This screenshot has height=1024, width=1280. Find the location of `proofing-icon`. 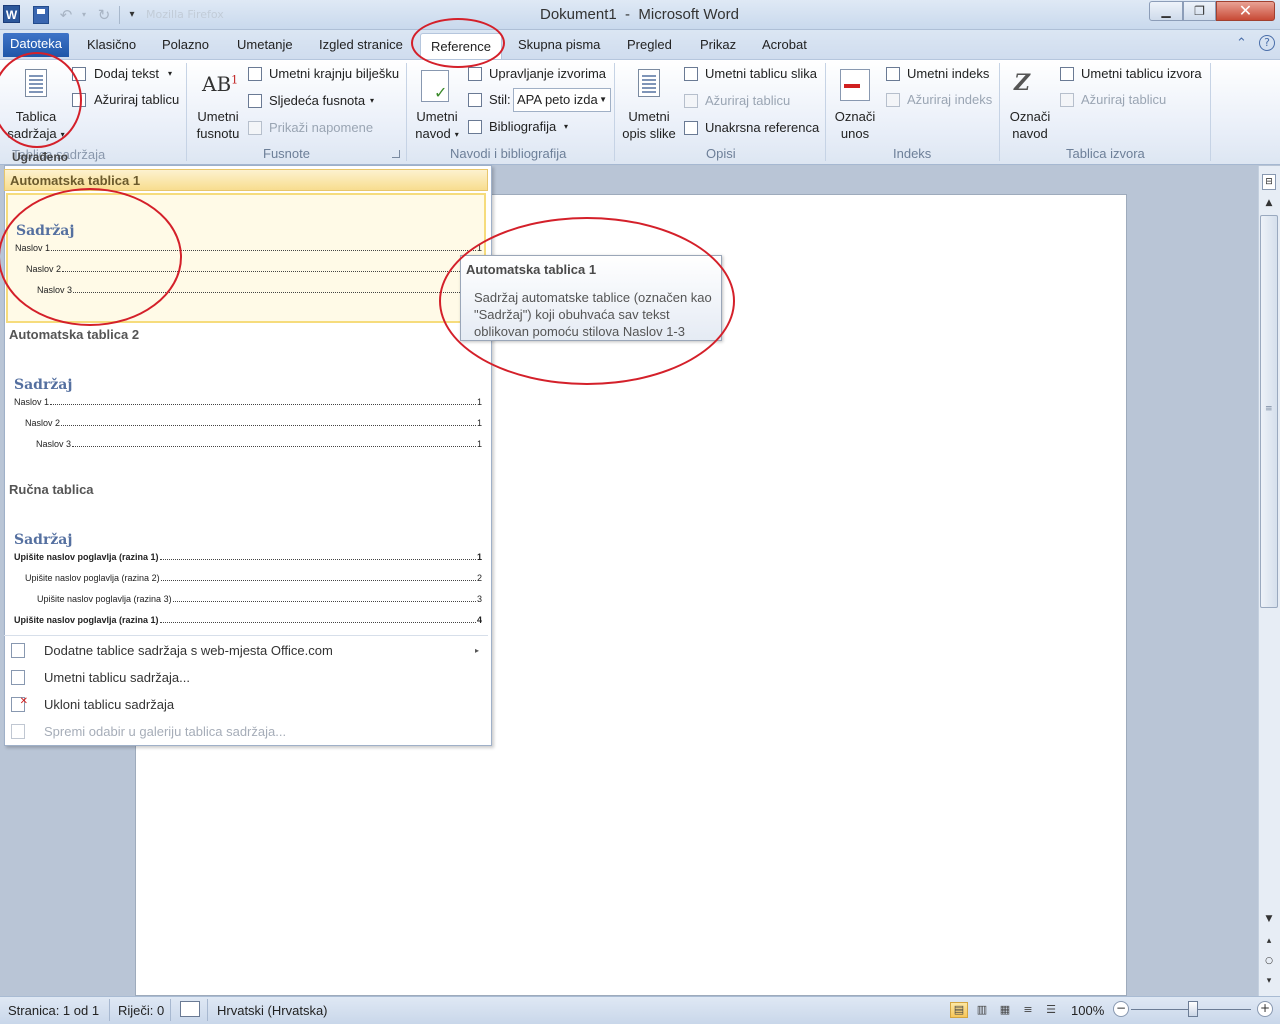

proofing-icon is located at coordinates (190, 1009).